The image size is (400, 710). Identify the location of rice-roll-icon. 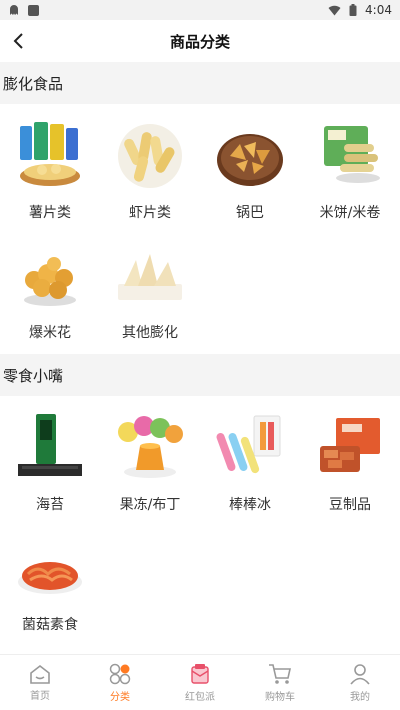
(352, 154).